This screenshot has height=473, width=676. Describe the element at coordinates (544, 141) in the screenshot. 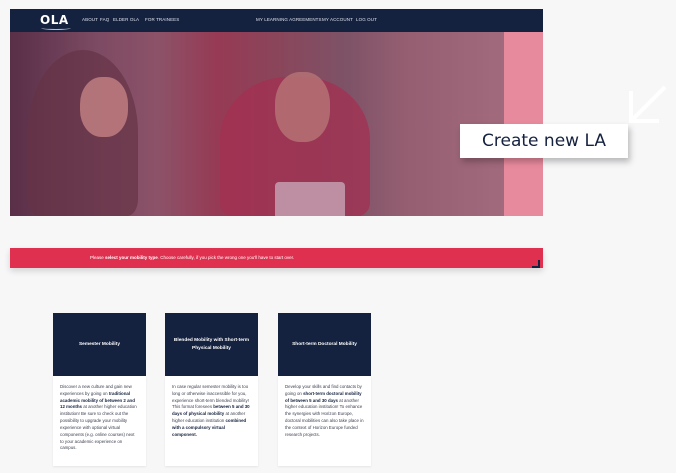

I see `create-new-la-button: Create new LA` at that location.